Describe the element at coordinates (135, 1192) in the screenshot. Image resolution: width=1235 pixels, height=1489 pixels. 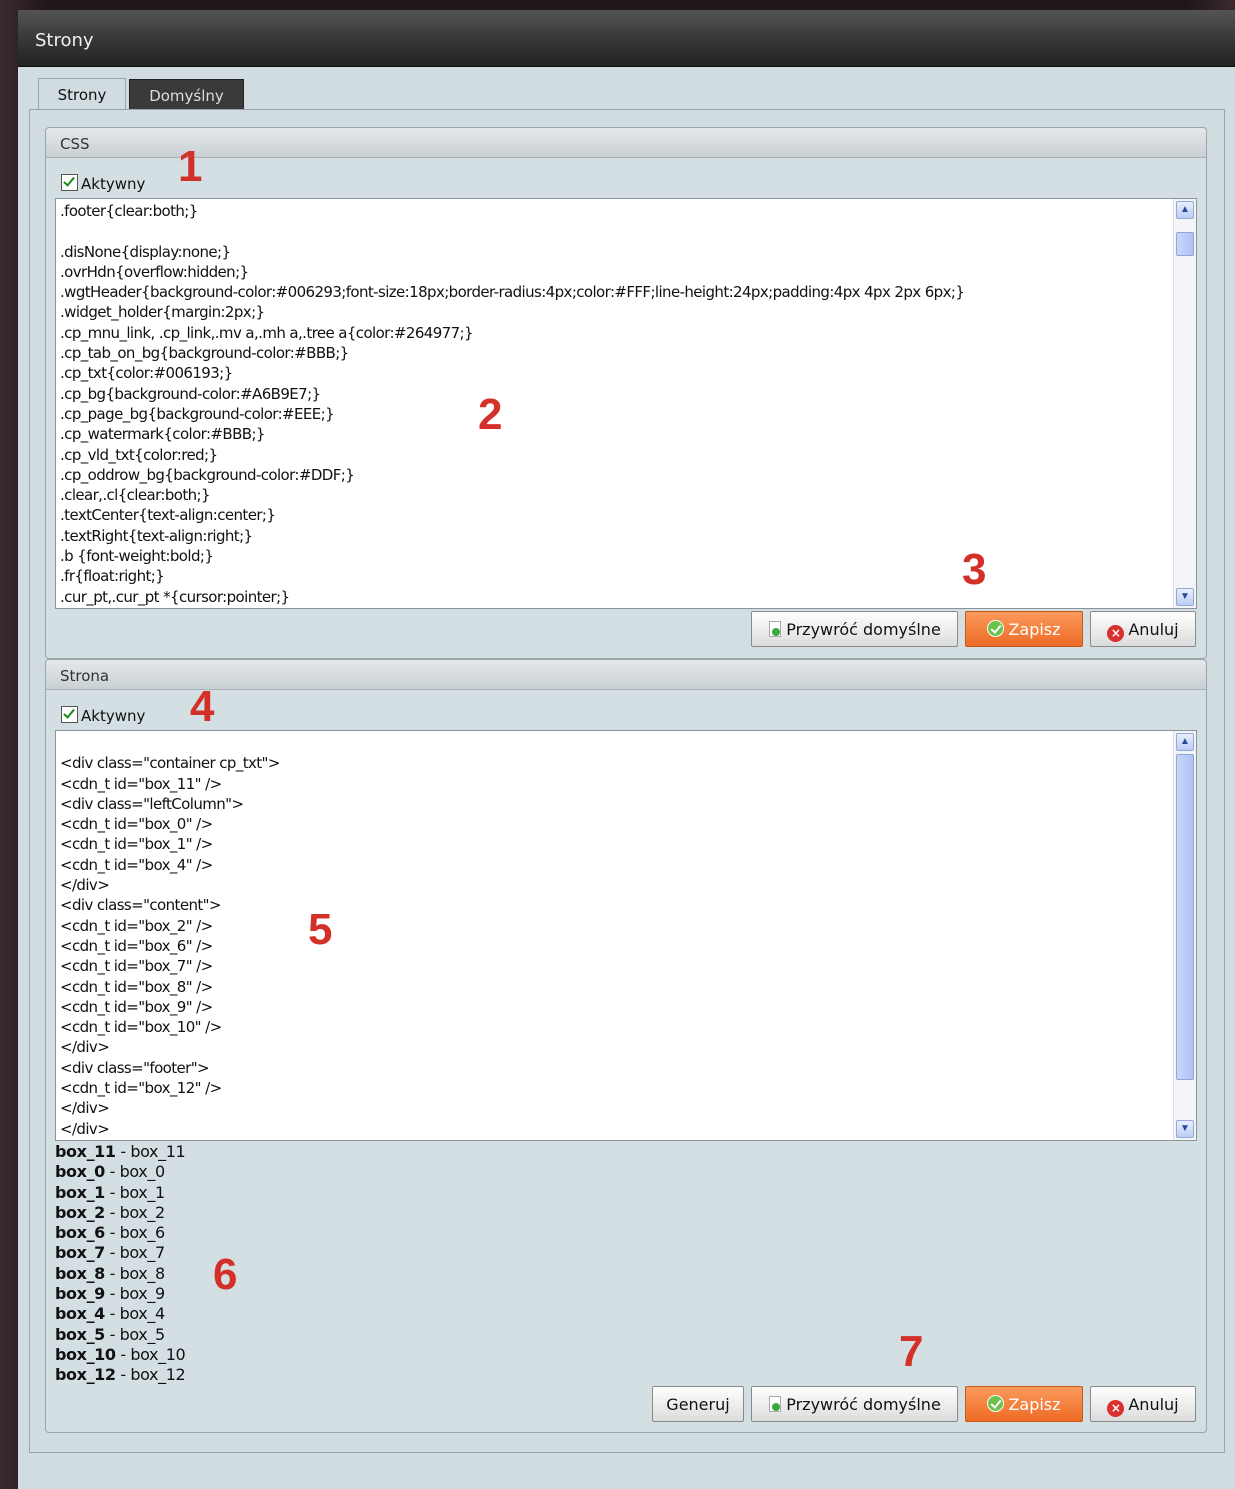
I see `box-desc: - box_1` at that location.